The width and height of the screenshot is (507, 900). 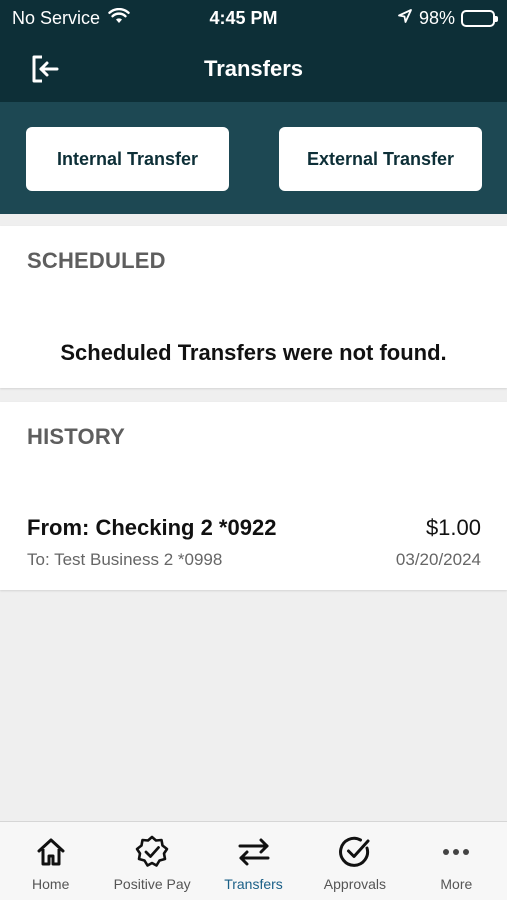 What do you see at coordinates (243, 17) in the screenshot?
I see `status-time: 4:45 PM` at bounding box center [243, 17].